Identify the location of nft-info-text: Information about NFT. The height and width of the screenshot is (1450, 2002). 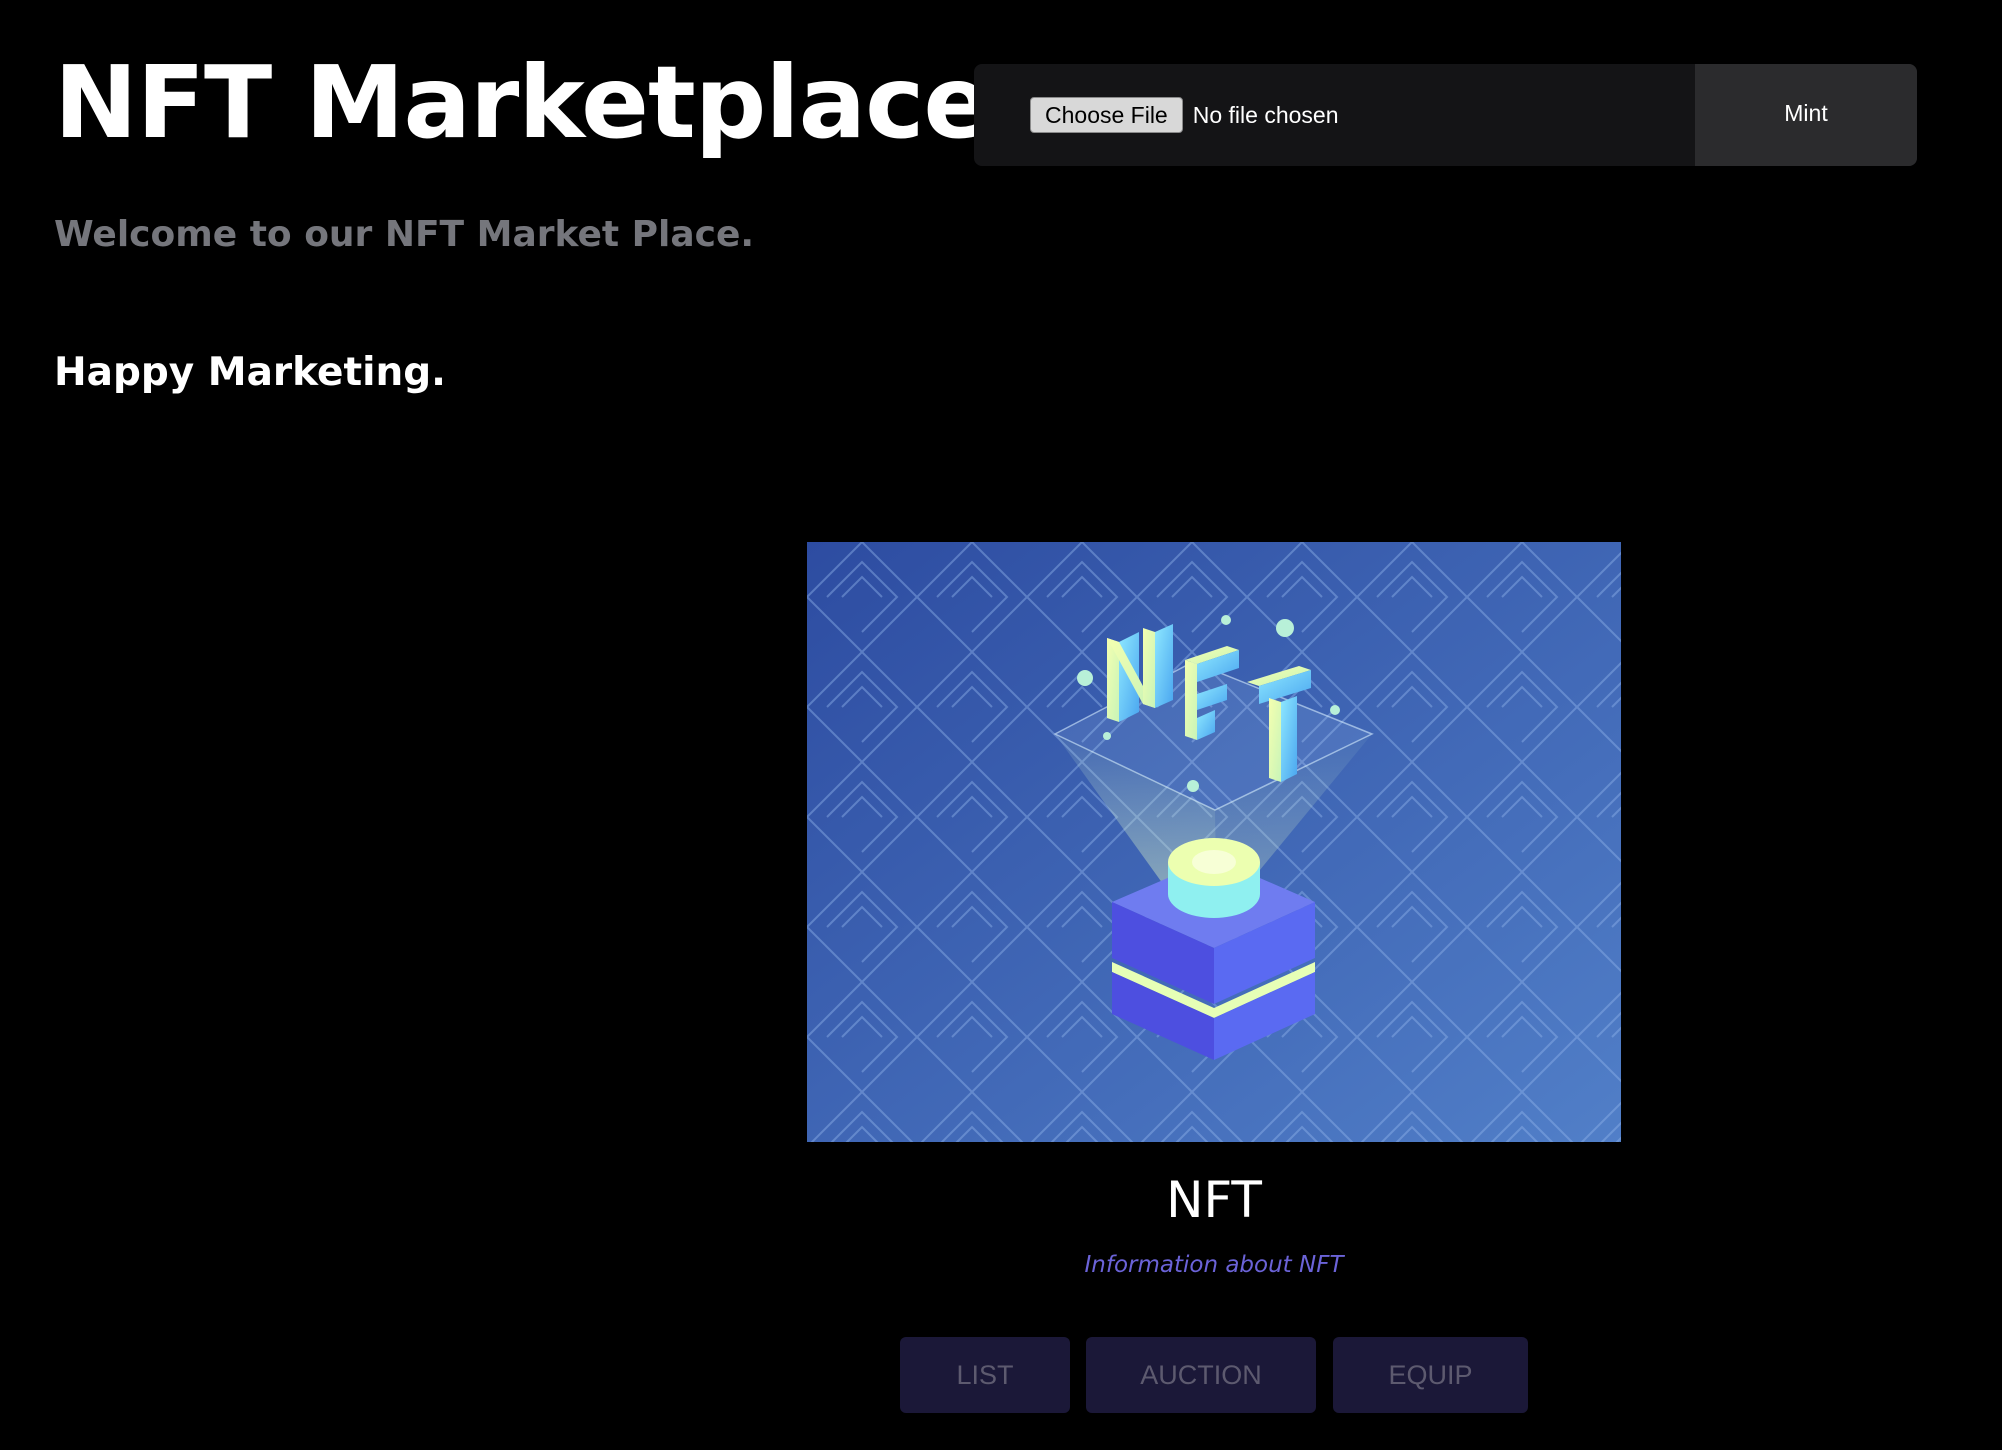
(1214, 1265).